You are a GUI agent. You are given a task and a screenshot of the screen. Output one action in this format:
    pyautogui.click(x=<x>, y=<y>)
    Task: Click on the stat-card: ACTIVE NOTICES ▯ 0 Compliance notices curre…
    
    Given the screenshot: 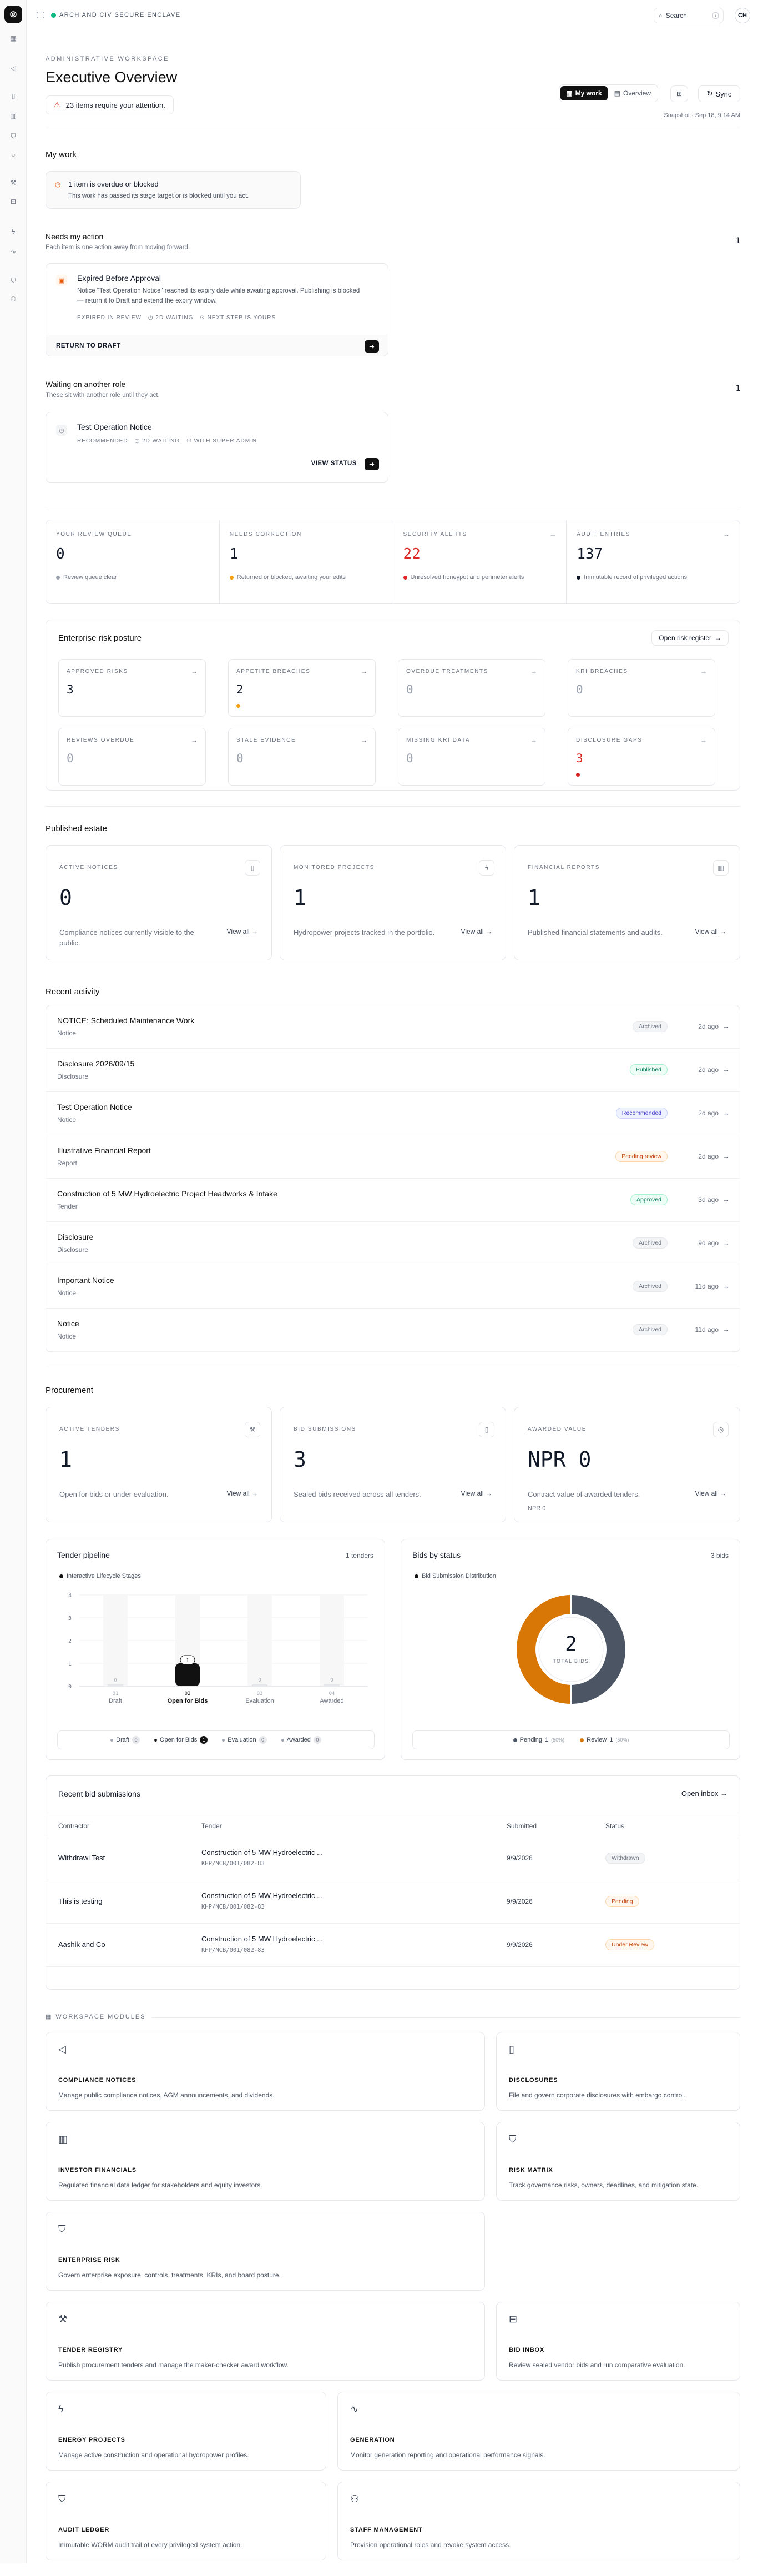 What is the action you would take?
    pyautogui.click(x=159, y=902)
    